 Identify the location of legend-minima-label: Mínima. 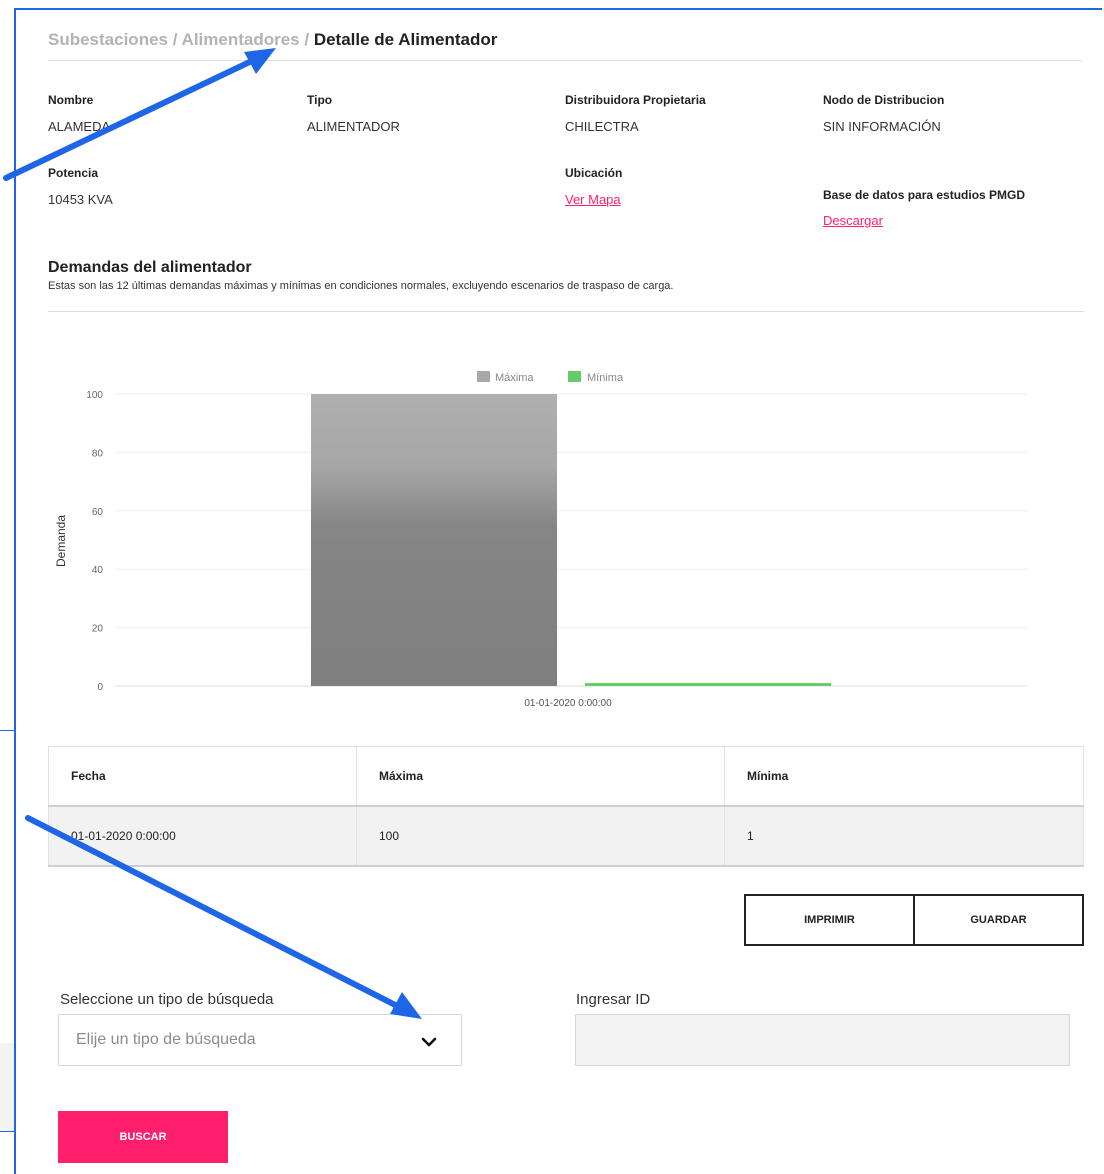
(605, 378).